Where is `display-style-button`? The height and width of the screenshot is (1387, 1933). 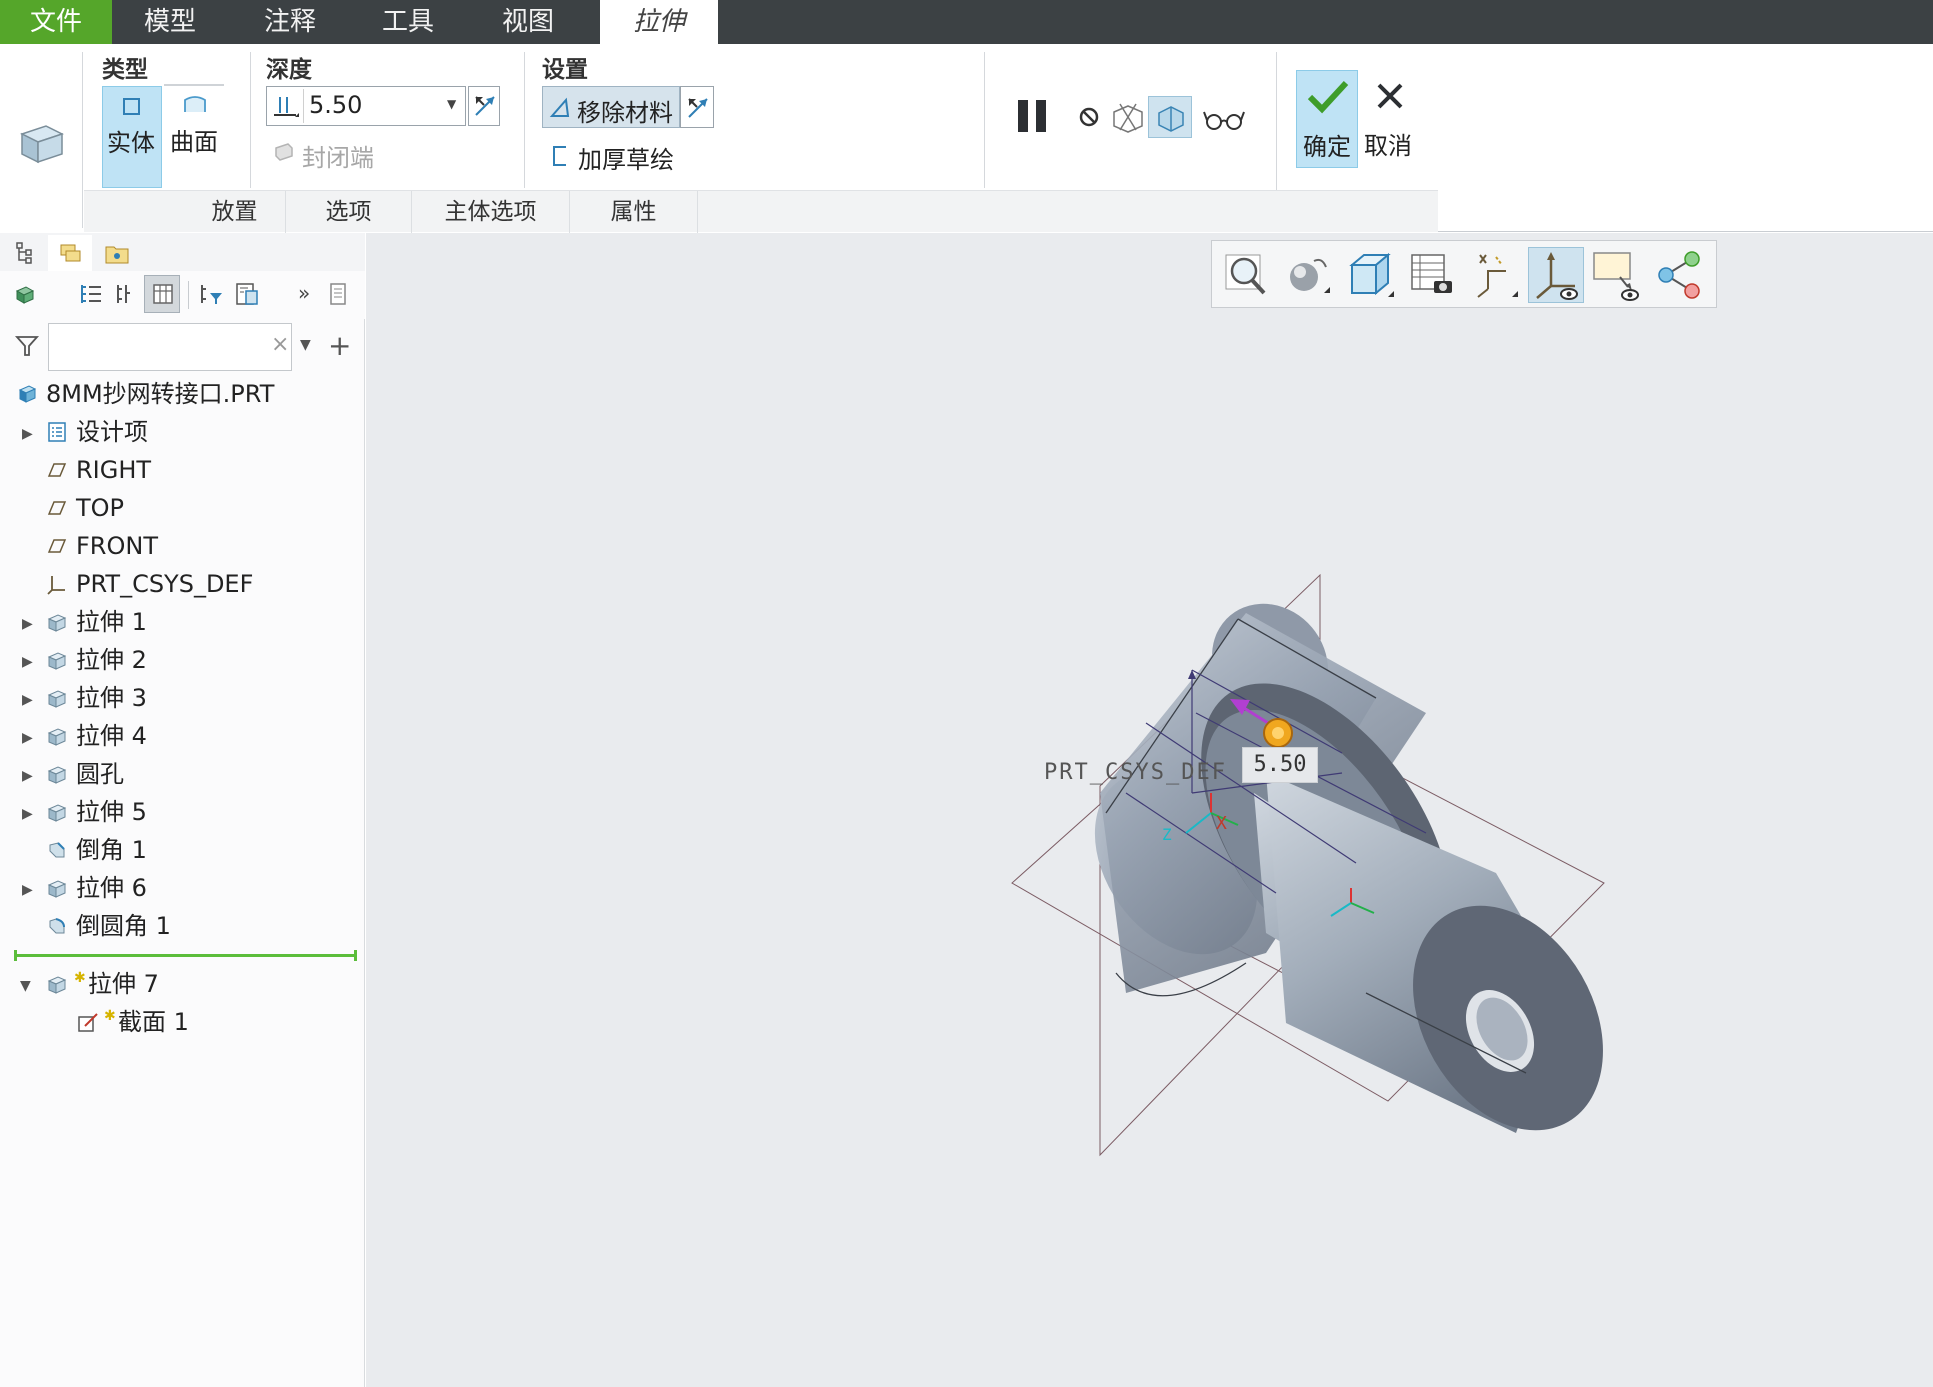
display-style-button is located at coordinates (1308, 275).